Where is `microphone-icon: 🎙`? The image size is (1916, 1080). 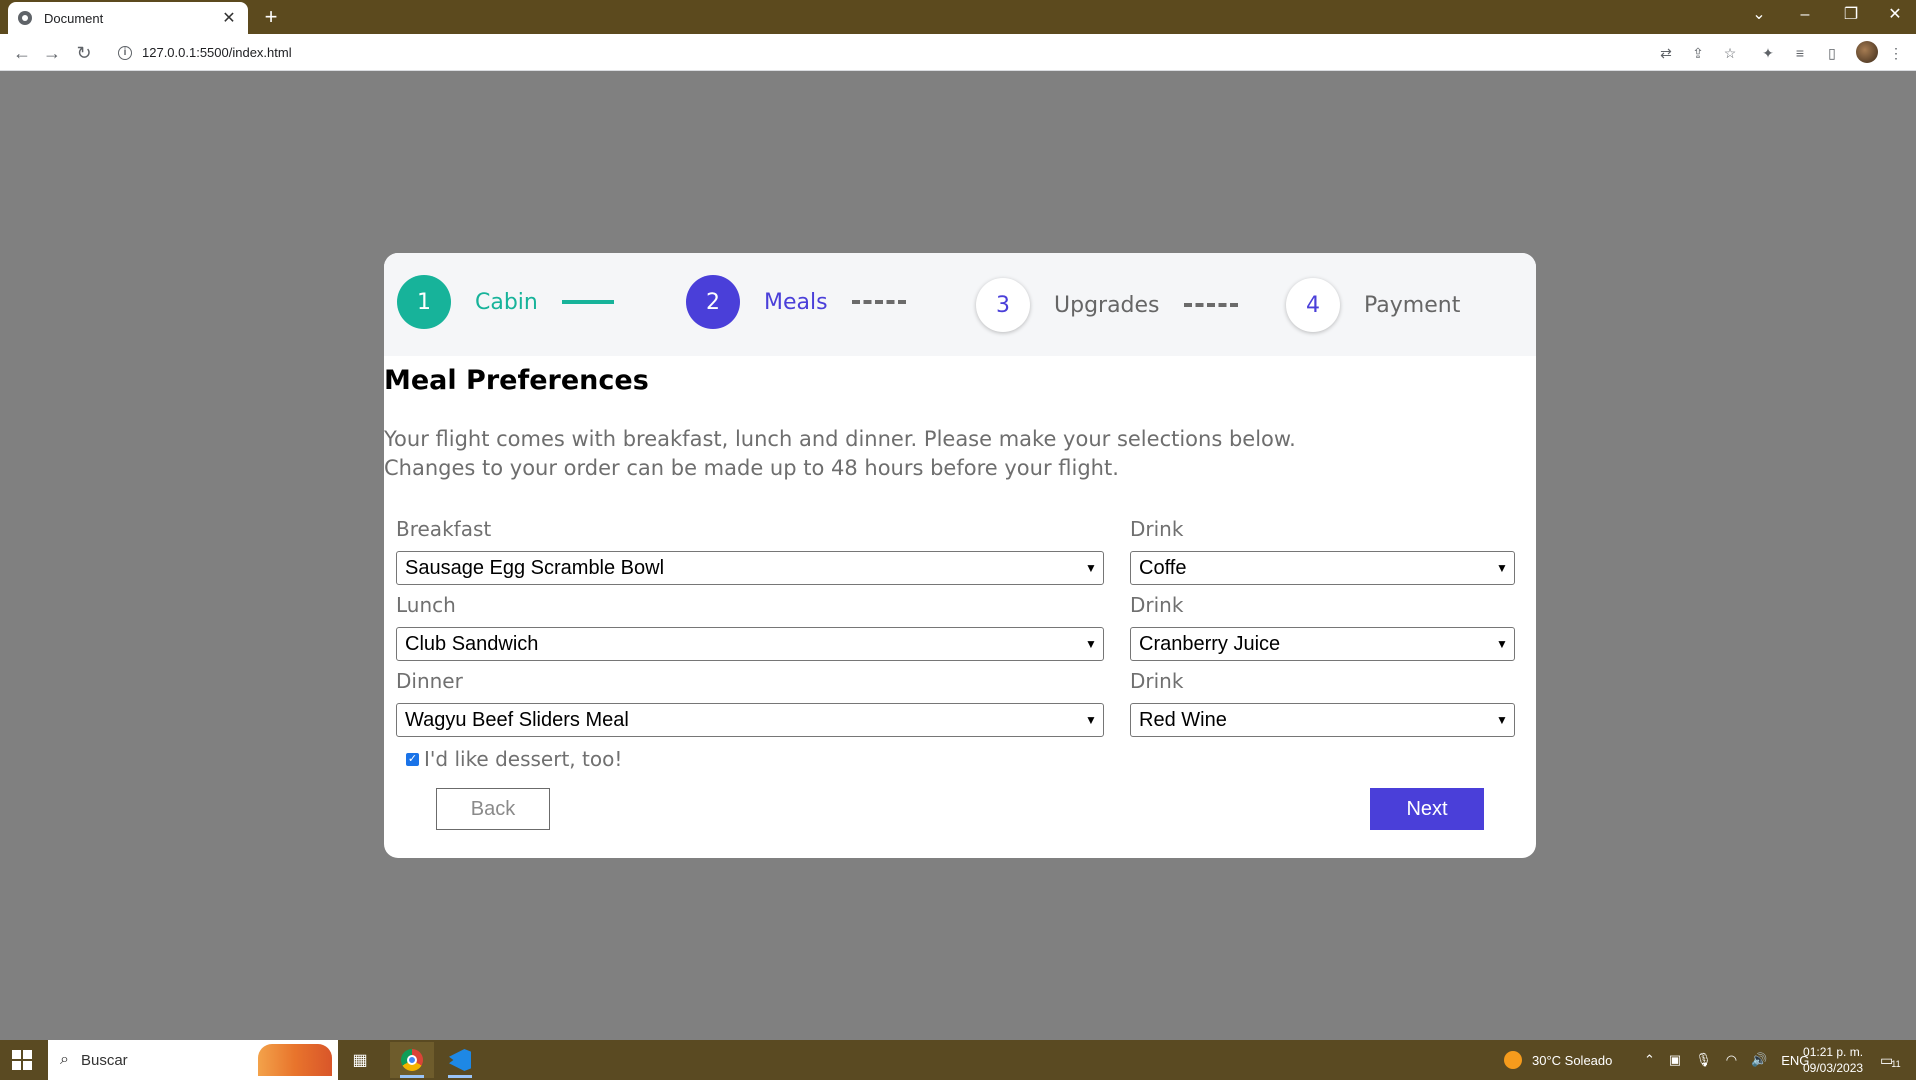 microphone-icon: 🎙 is located at coordinates (1703, 1060).